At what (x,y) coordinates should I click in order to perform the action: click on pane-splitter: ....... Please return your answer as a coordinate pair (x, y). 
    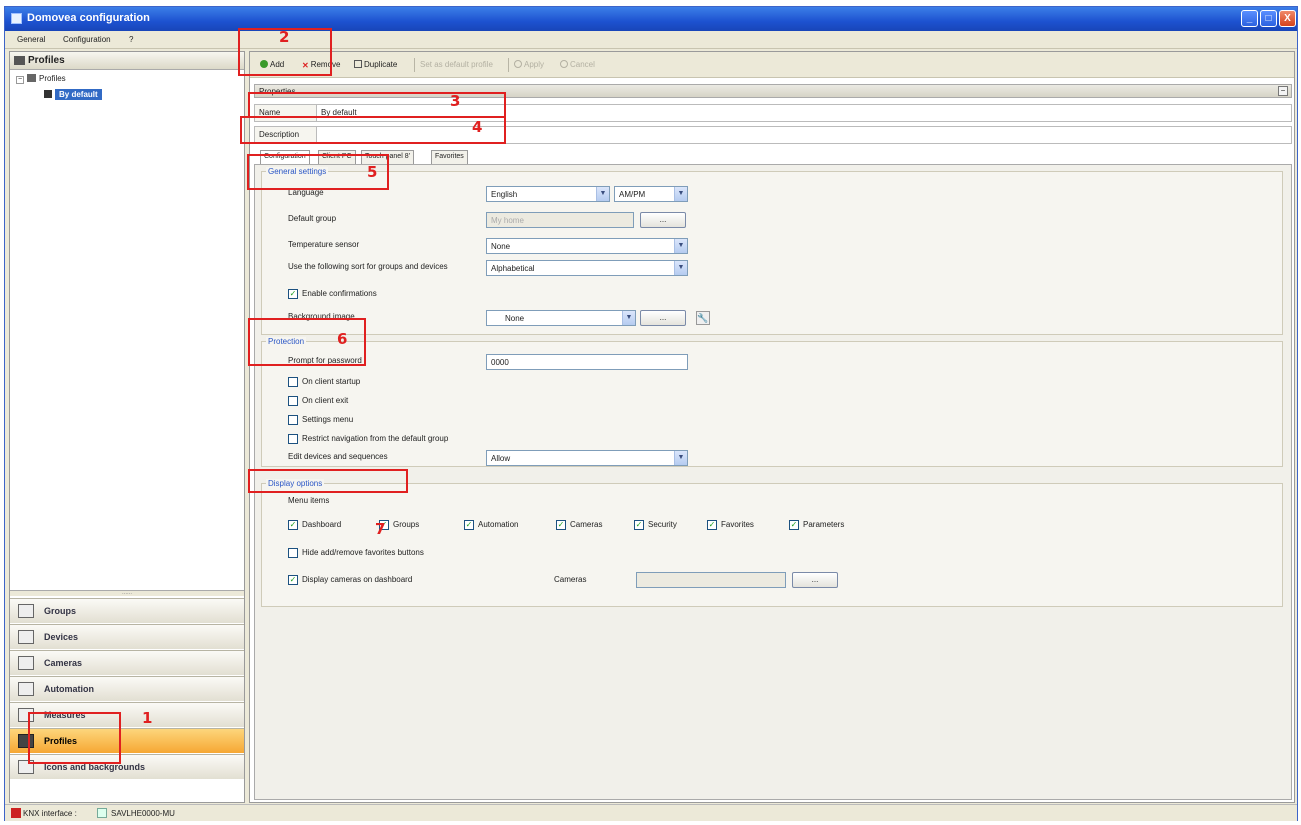
    Looking at the image, I should click on (127, 593).